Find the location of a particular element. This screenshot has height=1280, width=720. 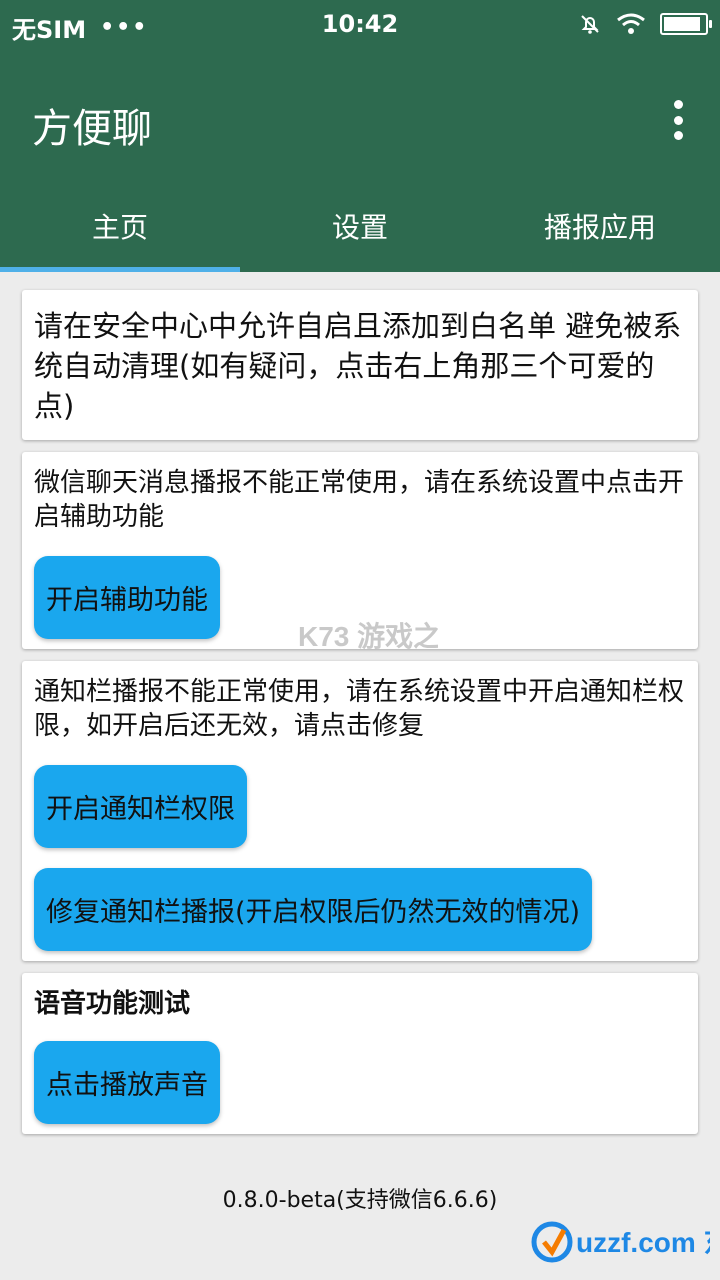

voice-test-card: 语音功能测试 点击播放声音 is located at coordinates (360, 1053).